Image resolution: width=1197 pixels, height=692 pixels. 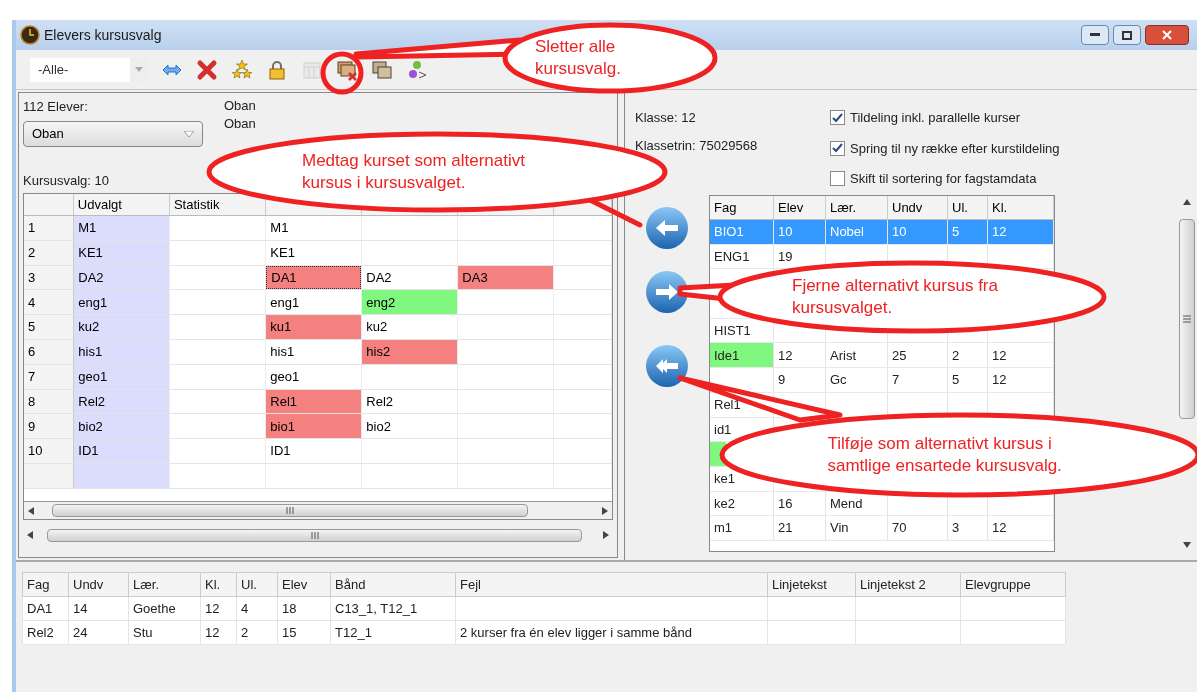 I want to click on table-cell: eng2, so click(x=410, y=302).